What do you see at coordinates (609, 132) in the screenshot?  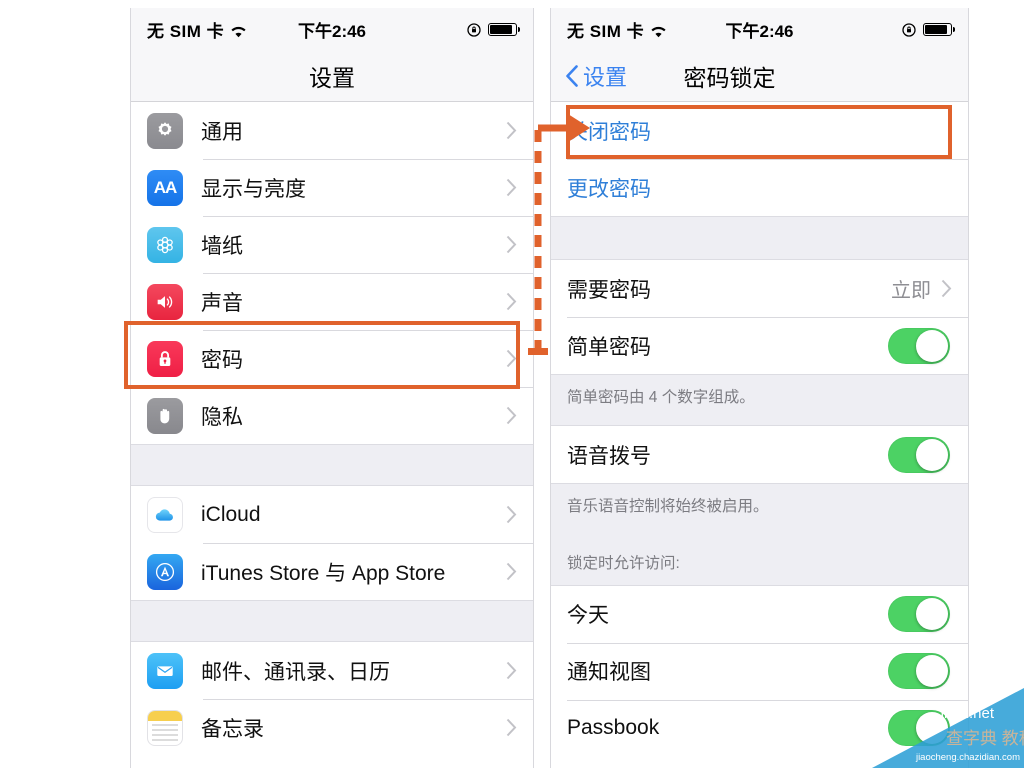 I see `turn-off-passcode-label: 关闭密码` at bounding box center [609, 132].